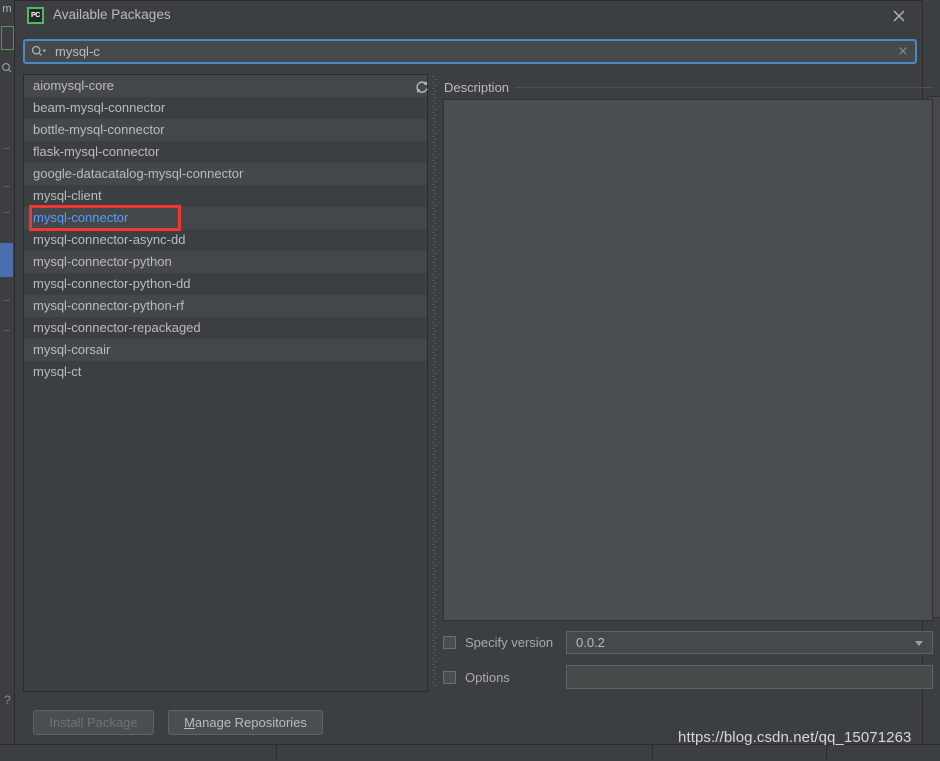 The height and width of the screenshot is (761, 940). Describe the element at coordinates (468, 16) in the screenshot. I see `dialog-titlebar: PC Available Packages` at that location.